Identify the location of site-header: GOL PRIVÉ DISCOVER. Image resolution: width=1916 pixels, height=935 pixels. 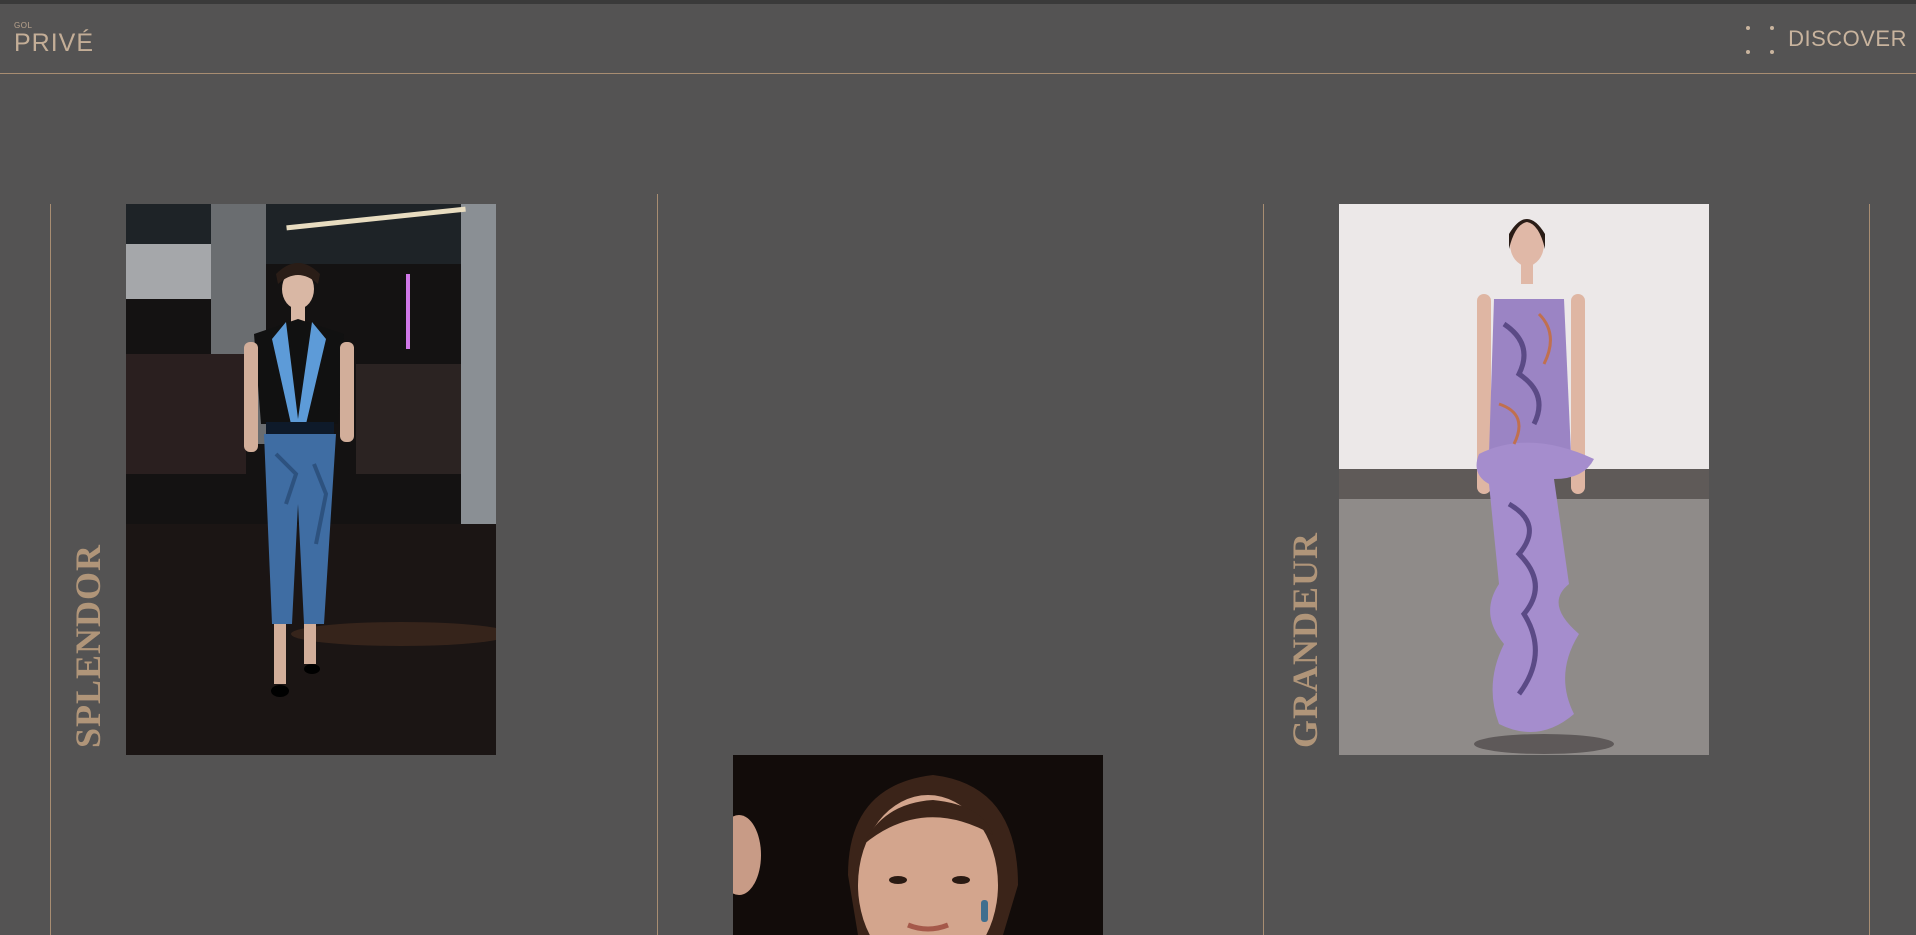
(958, 39).